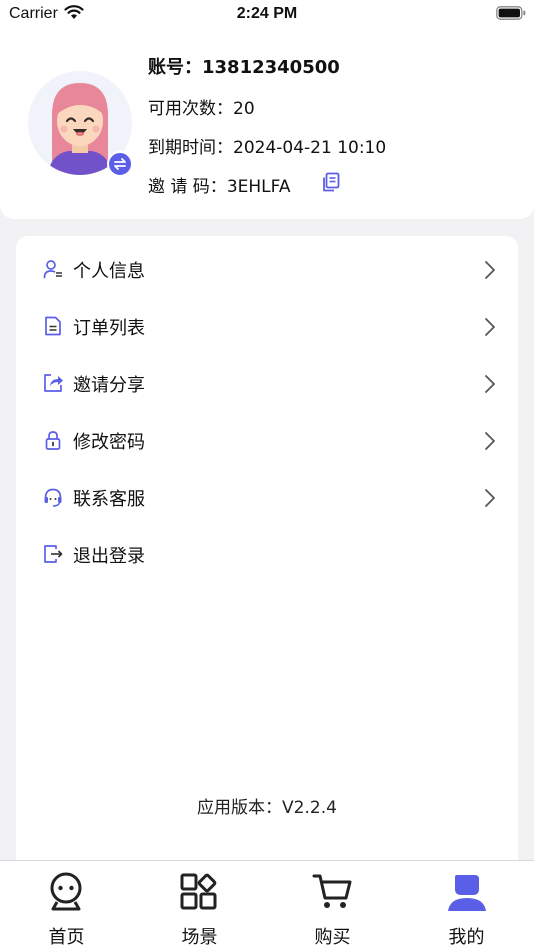 This screenshot has width=534, height=951. I want to click on invite-code-value: 3EHLFA, so click(258, 187).